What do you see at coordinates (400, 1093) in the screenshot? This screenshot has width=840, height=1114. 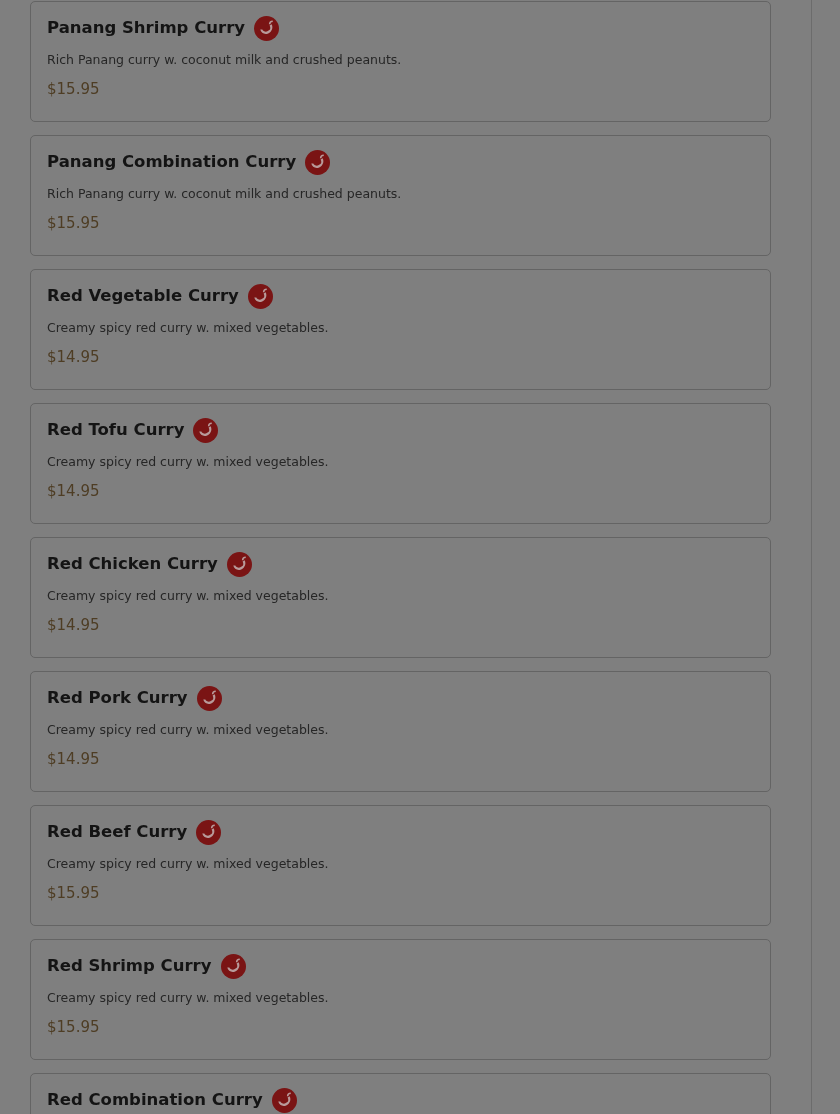 I see `menu-item-card: Red Combination Curry` at bounding box center [400, 1093].